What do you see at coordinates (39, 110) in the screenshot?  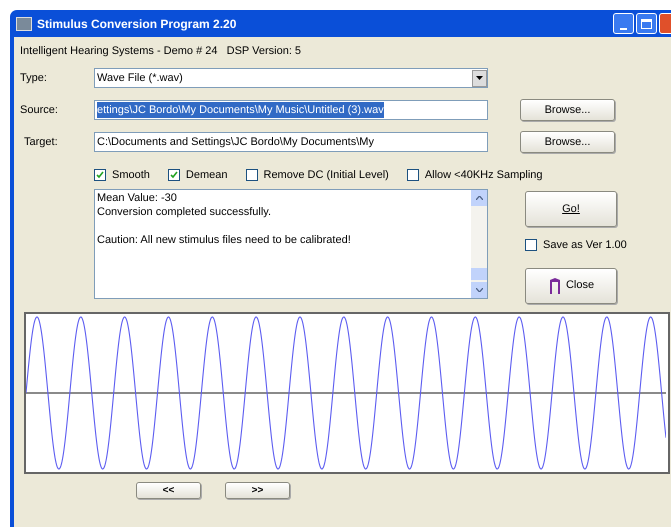 I see `source-label: Source:` at bounding box center [39, 110].